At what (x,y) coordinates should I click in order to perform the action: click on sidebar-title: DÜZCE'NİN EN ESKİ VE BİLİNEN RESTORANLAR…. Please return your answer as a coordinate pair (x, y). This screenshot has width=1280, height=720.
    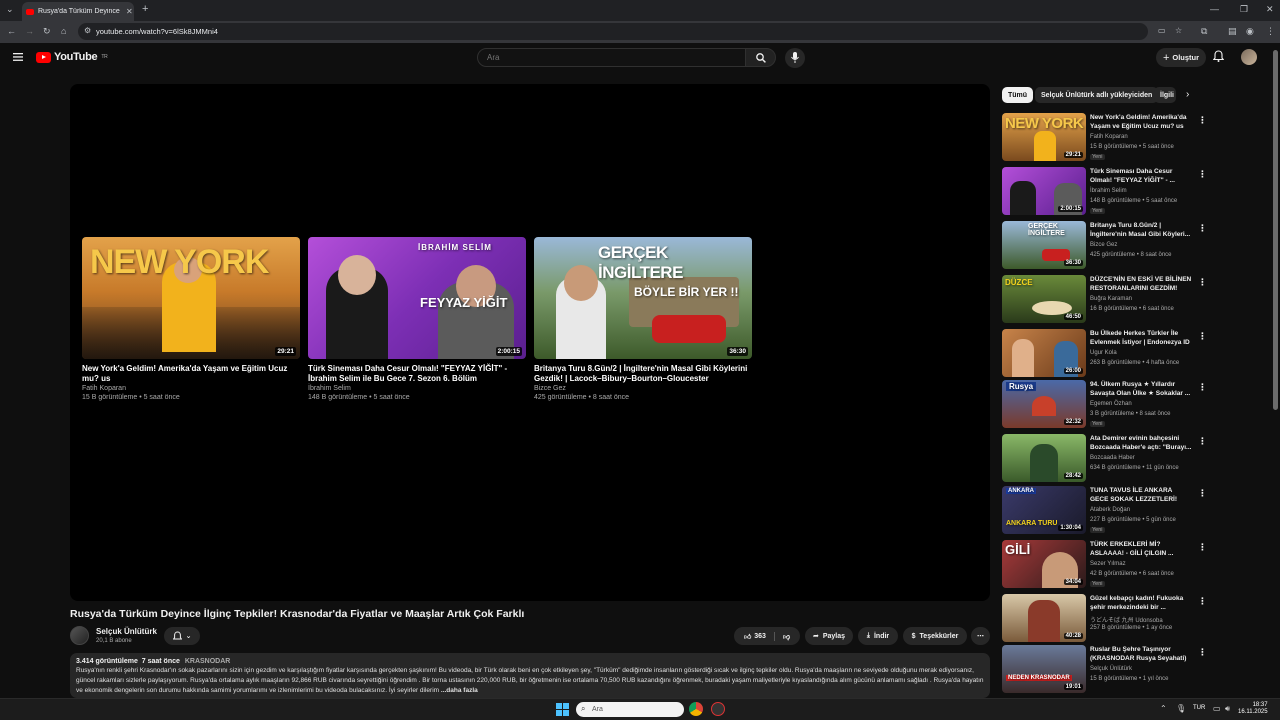
    Looking at the image, I should click on (1141, 284).